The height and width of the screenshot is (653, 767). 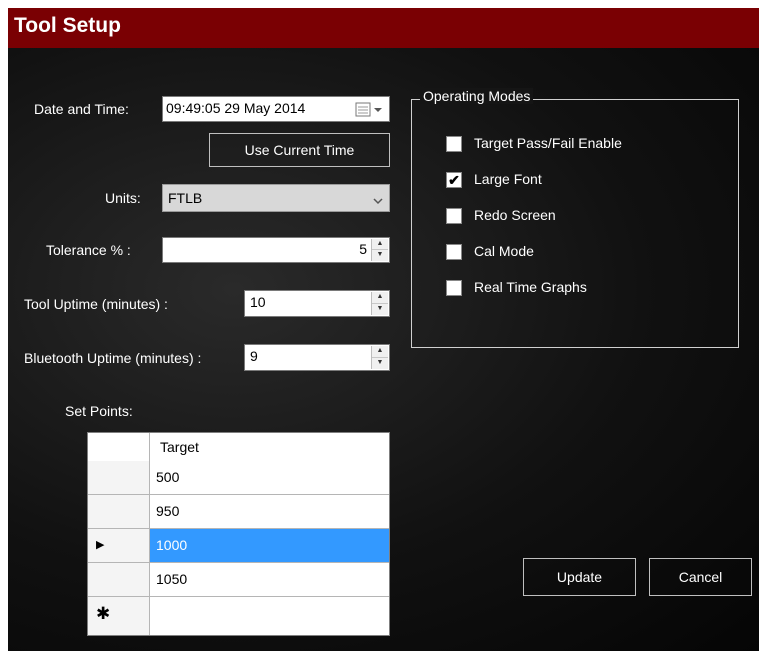 I want to click on check-icon: ✔, so click(x=454, y=180).